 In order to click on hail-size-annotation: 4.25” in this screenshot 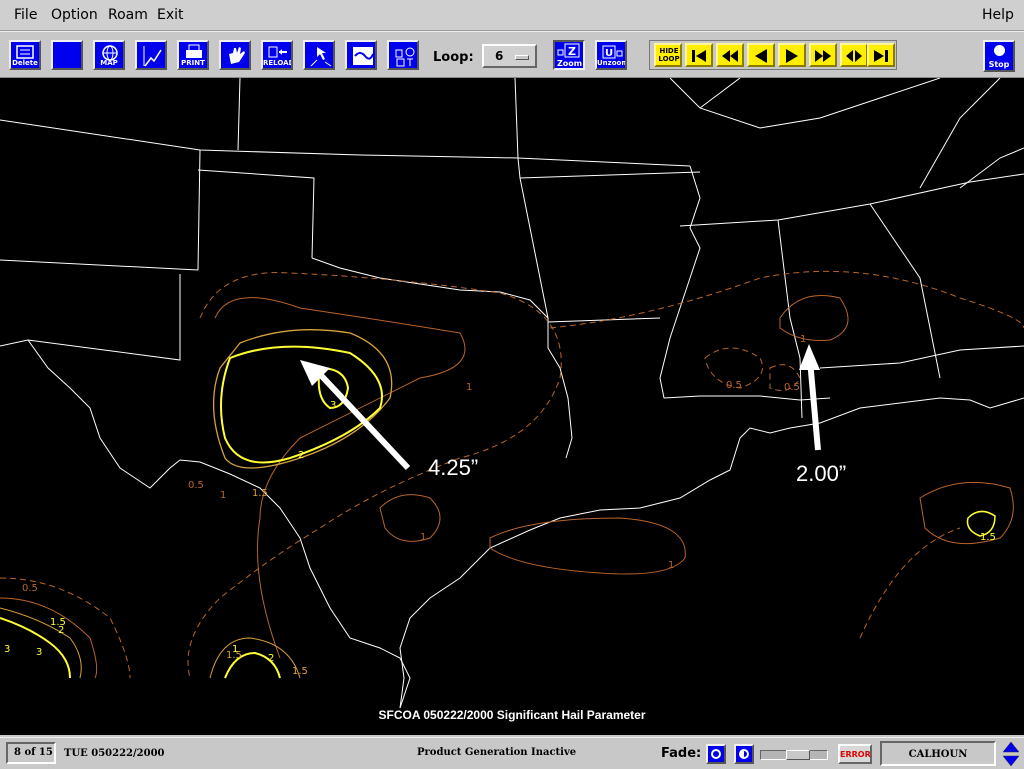, I will do `click(453, 467)`.